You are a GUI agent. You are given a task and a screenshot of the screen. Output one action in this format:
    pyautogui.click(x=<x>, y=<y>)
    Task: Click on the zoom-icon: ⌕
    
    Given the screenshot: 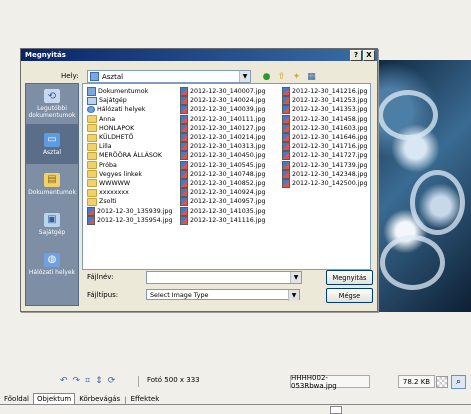 What is the action you would take?
    pyautogui.click(x=458, y=382)
    